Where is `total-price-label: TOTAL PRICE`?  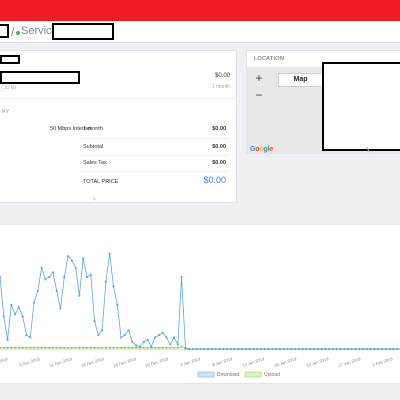 total-price-label: TOTAL PRICE is located at coordinates (101, 182).